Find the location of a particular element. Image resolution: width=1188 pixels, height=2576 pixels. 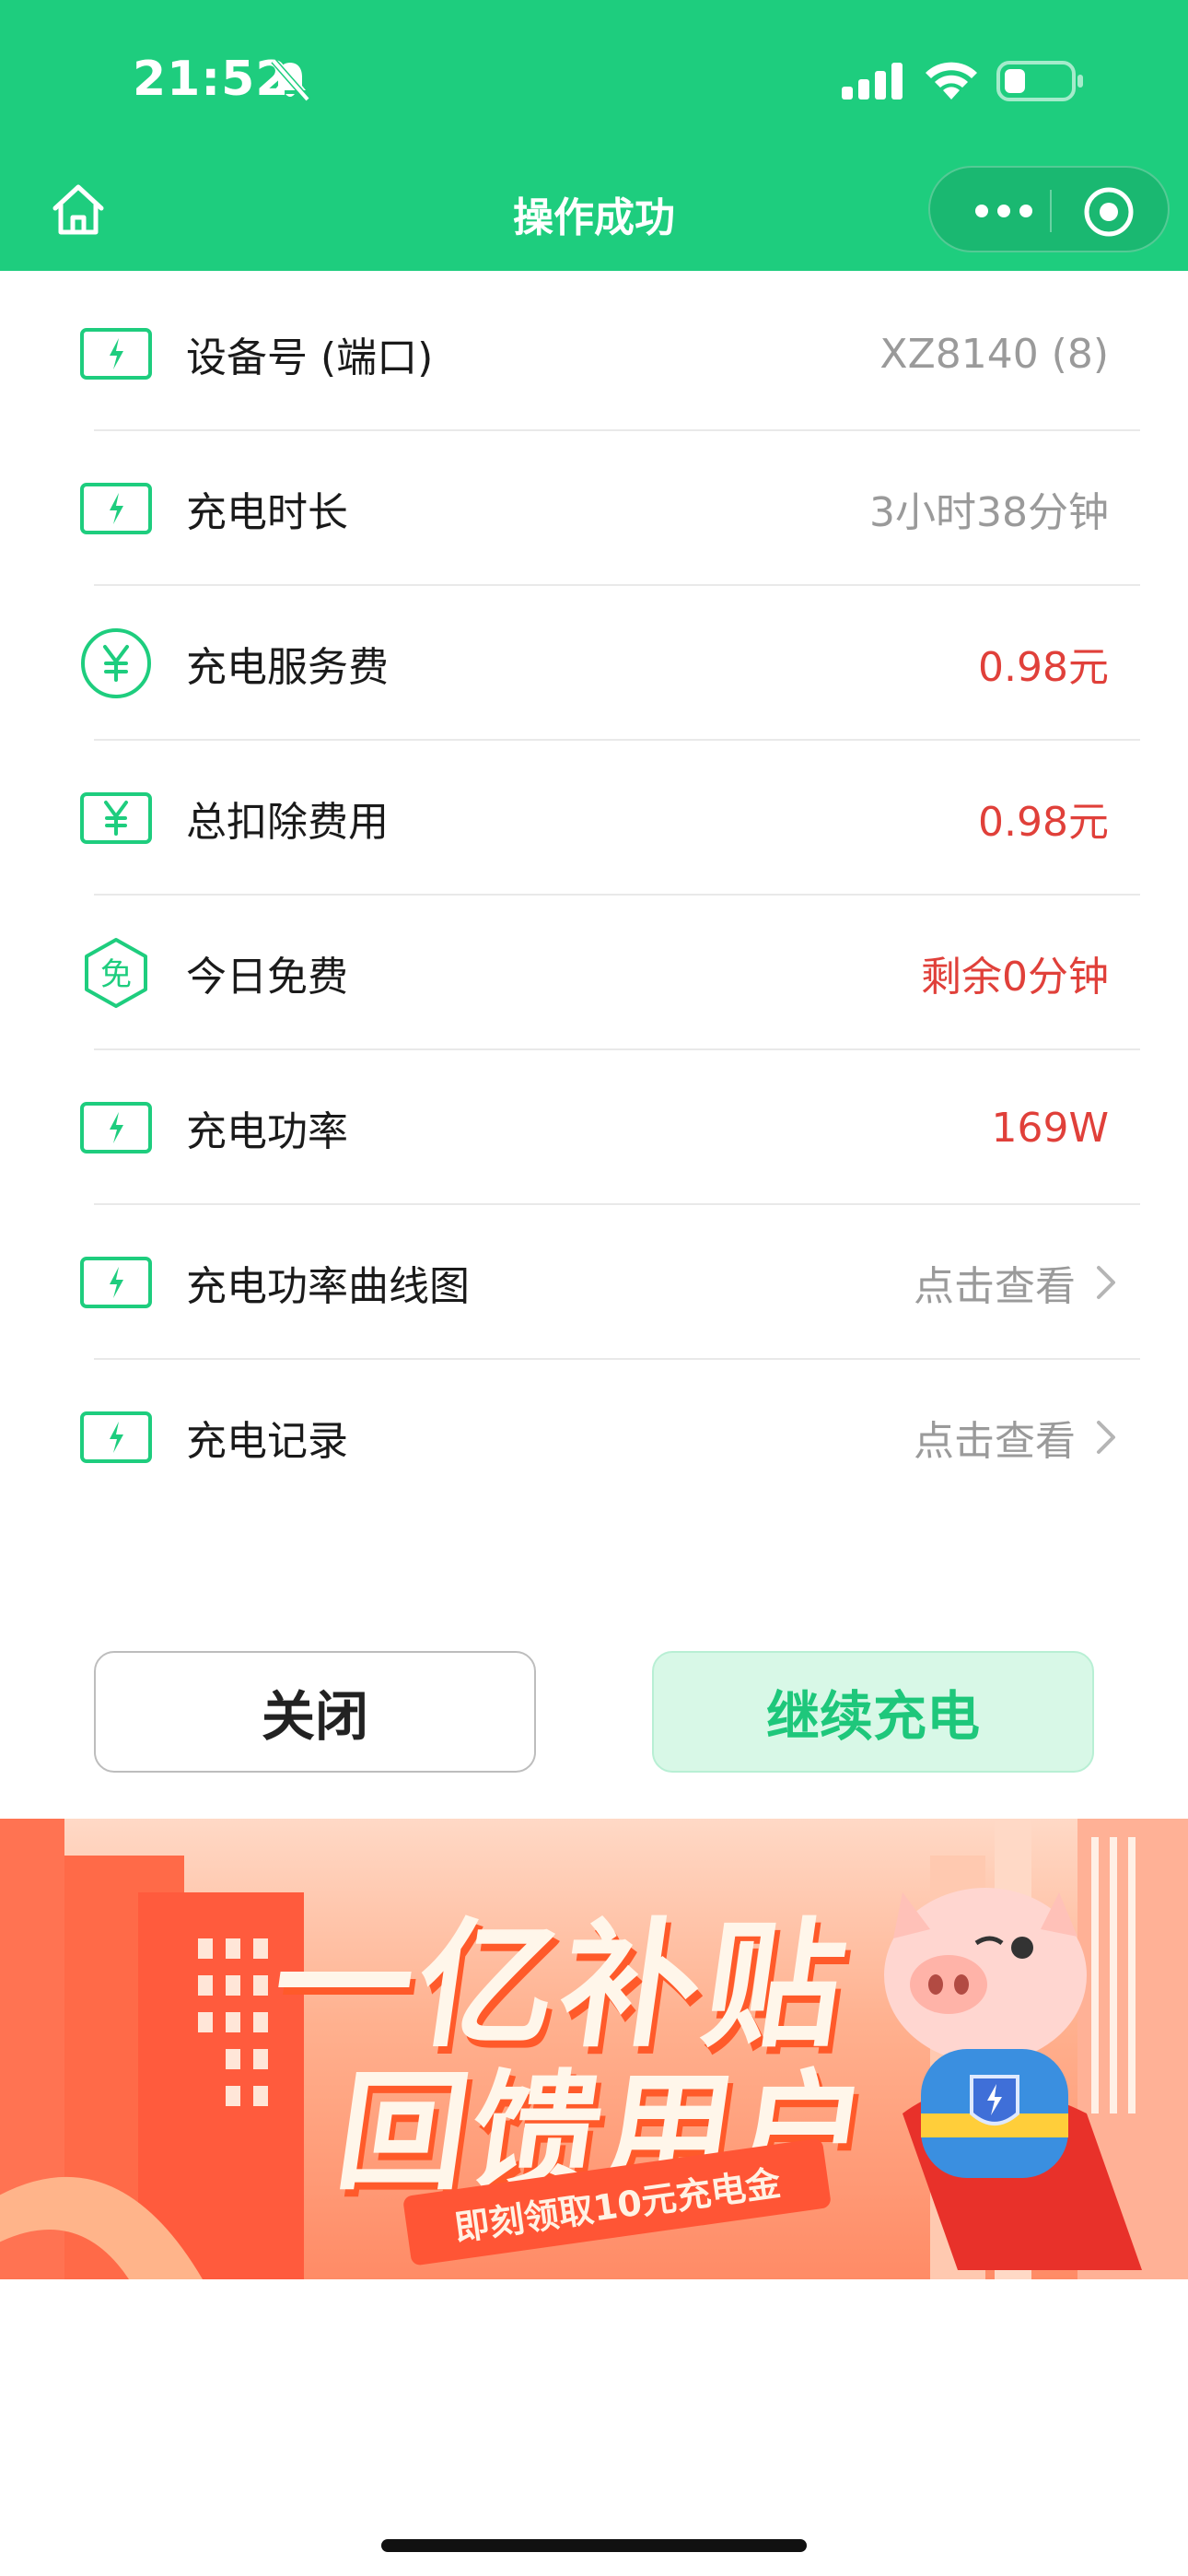

cellular-signal-icon is located at coordinates (872, 81).